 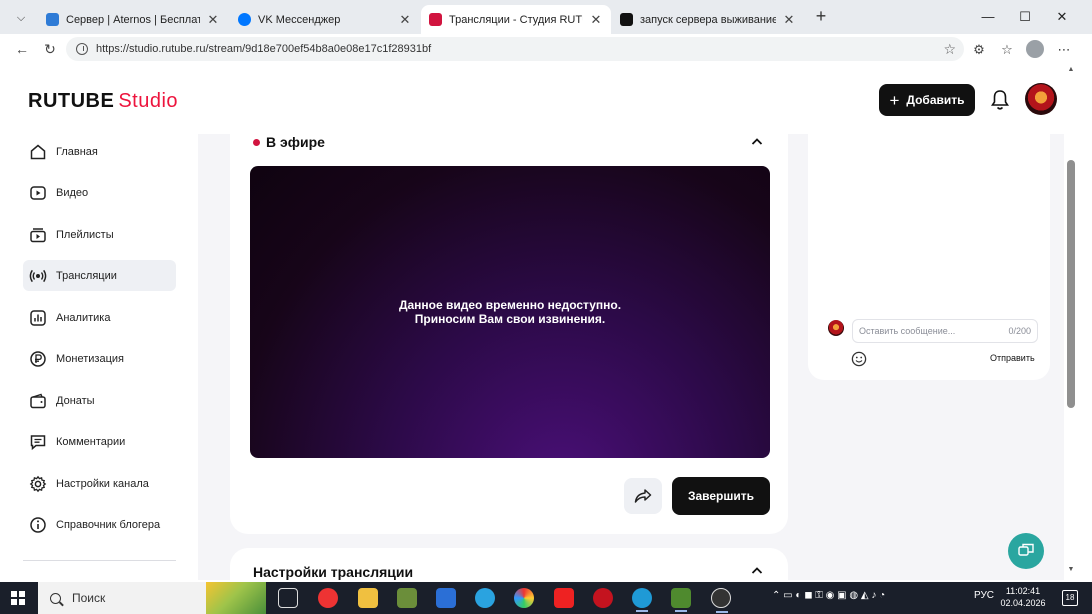 I want to click on sidebar-item-label: Видео, so click(x=72, y=192).